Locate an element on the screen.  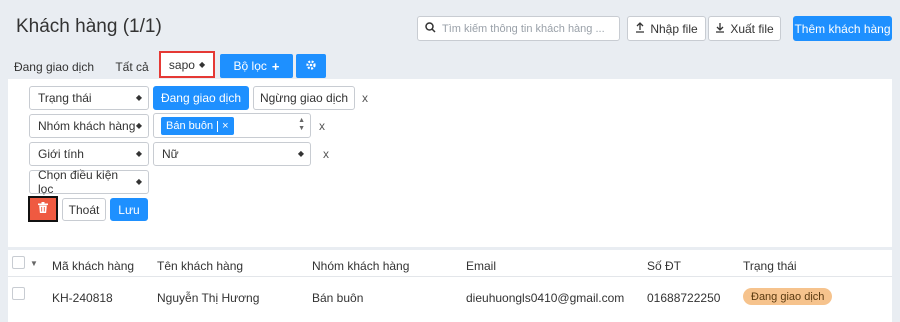
column-header-phone: Số ĐT is located at coordinates (664, 266).